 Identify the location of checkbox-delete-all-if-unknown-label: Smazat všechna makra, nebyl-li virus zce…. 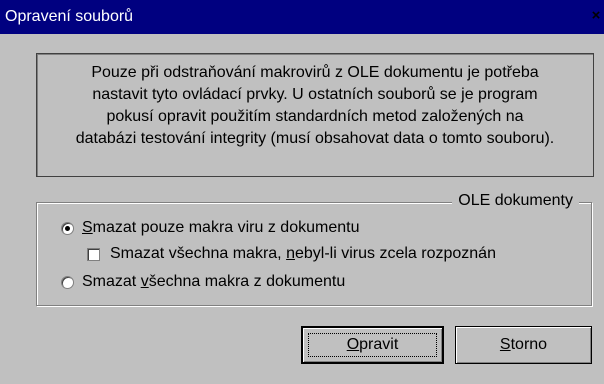
(303, 254).